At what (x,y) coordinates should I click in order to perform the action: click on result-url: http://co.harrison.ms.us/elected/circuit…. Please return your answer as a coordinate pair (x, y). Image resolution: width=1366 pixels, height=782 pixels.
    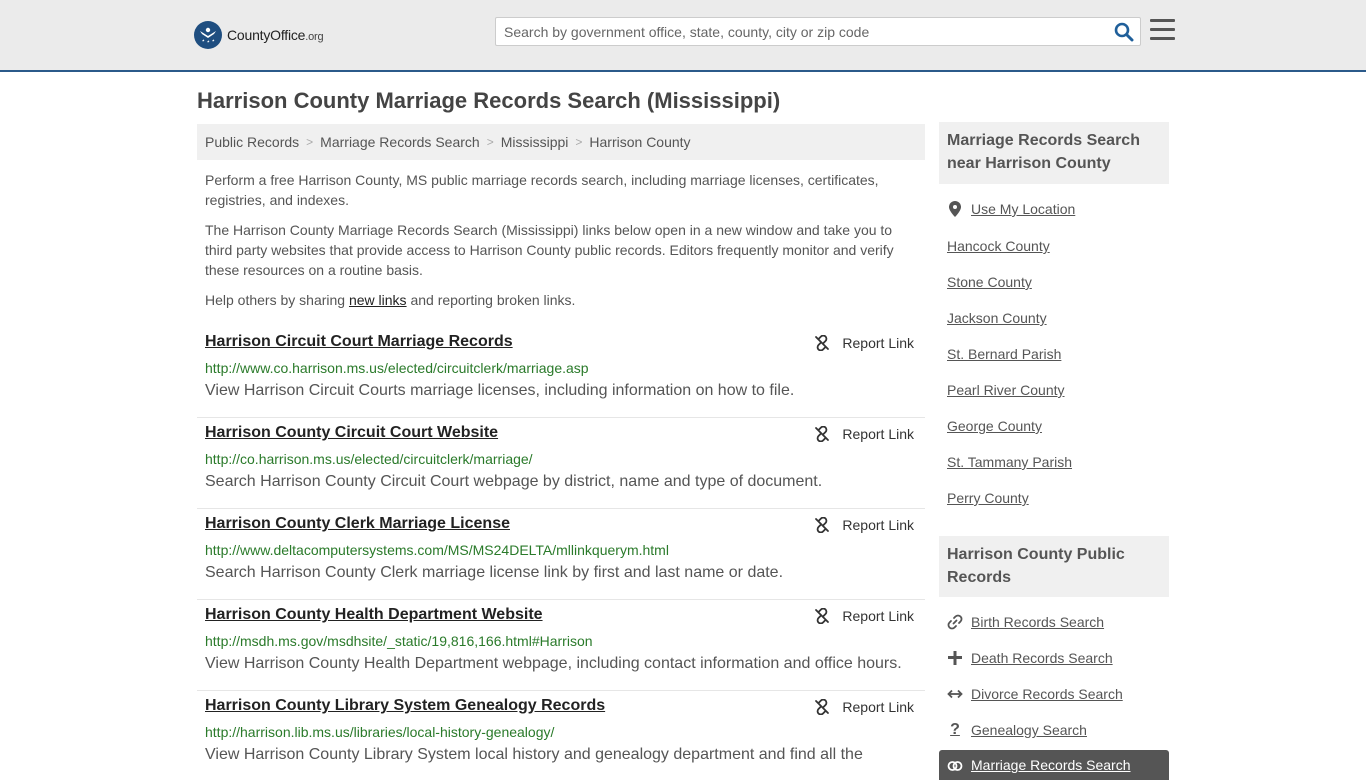
    Looking at the image, I should click on (369, 459).